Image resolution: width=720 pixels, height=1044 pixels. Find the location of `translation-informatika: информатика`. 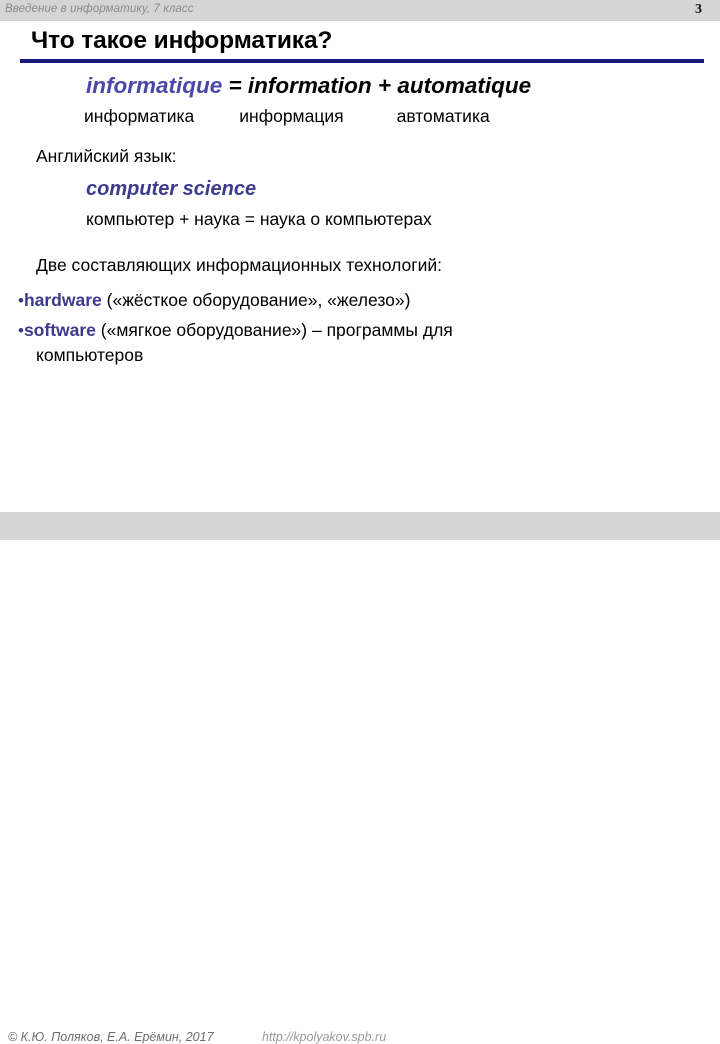

translation-informatika: информатика is located at coordinates (139, 116).